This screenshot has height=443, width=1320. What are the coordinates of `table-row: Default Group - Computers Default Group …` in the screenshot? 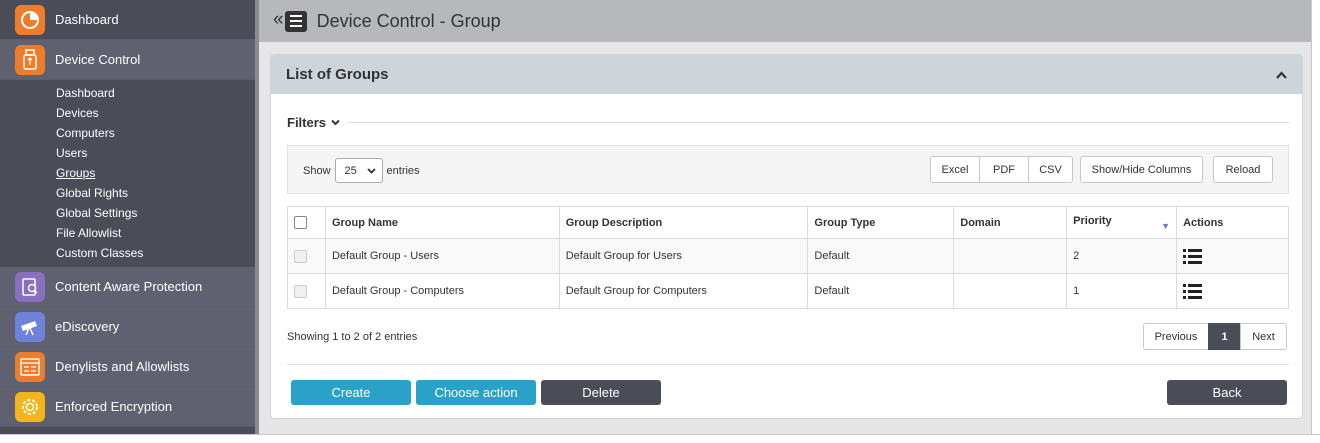 It's located at (788, 291).